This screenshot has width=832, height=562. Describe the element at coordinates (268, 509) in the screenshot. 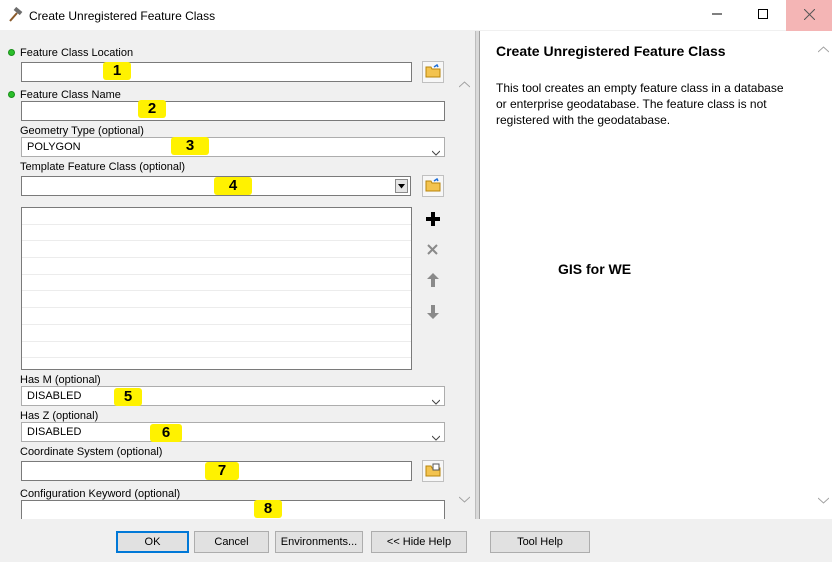

I see `marker-8: 8` at that location.